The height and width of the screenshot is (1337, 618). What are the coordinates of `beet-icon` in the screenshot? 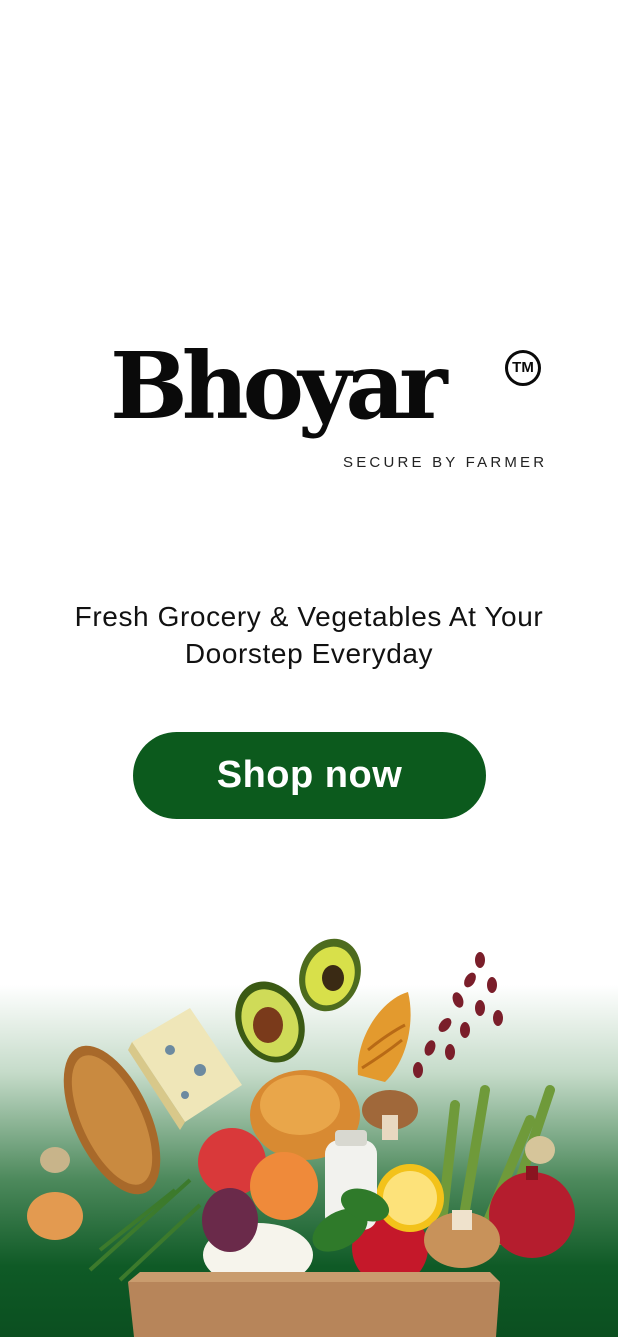 It's located at (230, 1220).